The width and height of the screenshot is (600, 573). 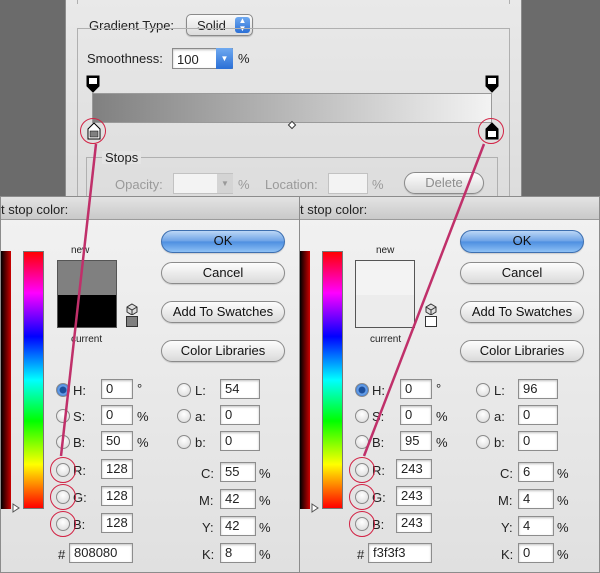 I want to click on new-label: new, so click(x=385, y=250).